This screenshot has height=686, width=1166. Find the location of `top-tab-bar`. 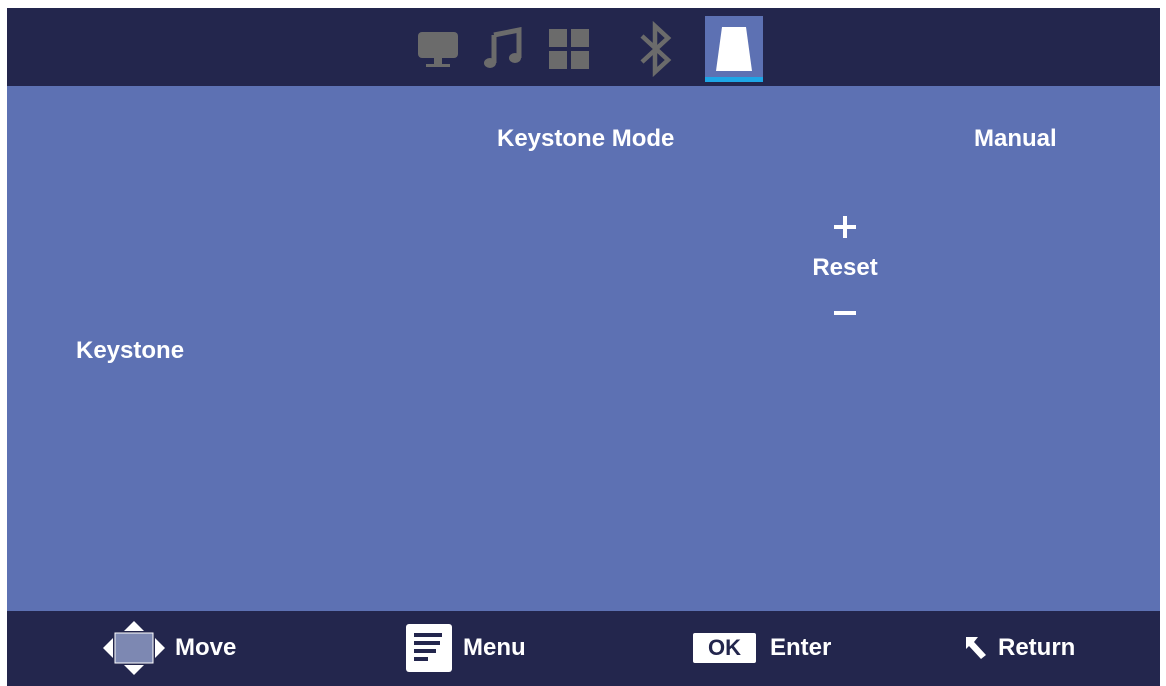

top-tab-bar is located at coordinates (583, 47).